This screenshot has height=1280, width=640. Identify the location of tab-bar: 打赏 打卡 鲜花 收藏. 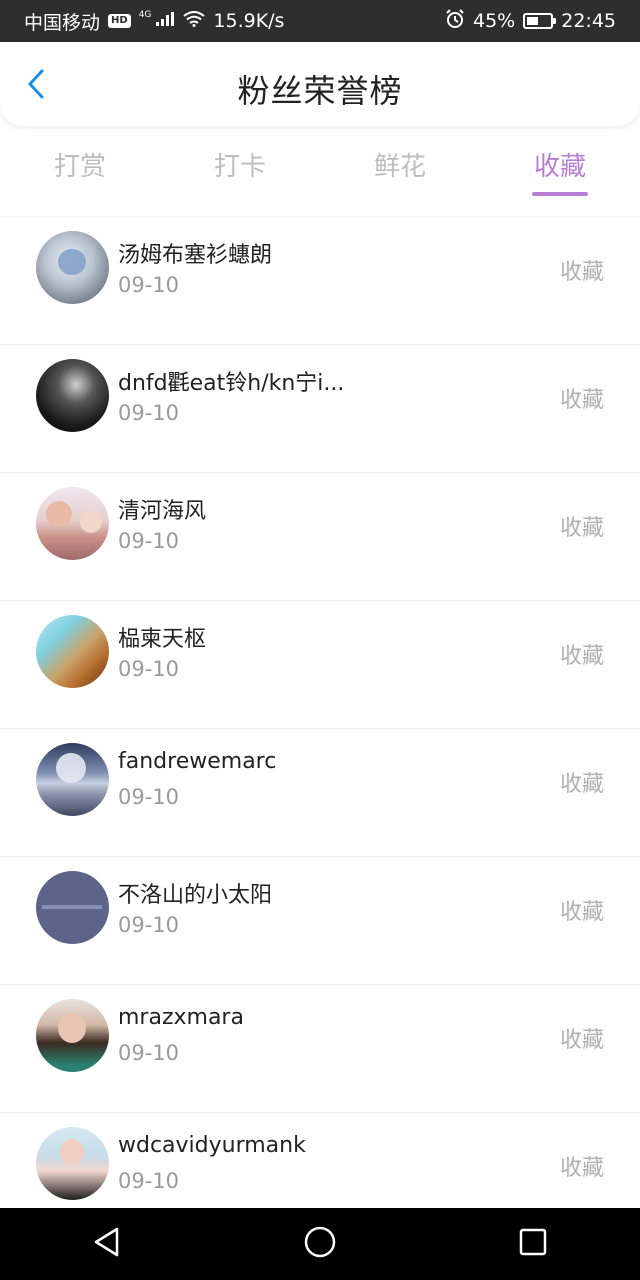
(320, 170).